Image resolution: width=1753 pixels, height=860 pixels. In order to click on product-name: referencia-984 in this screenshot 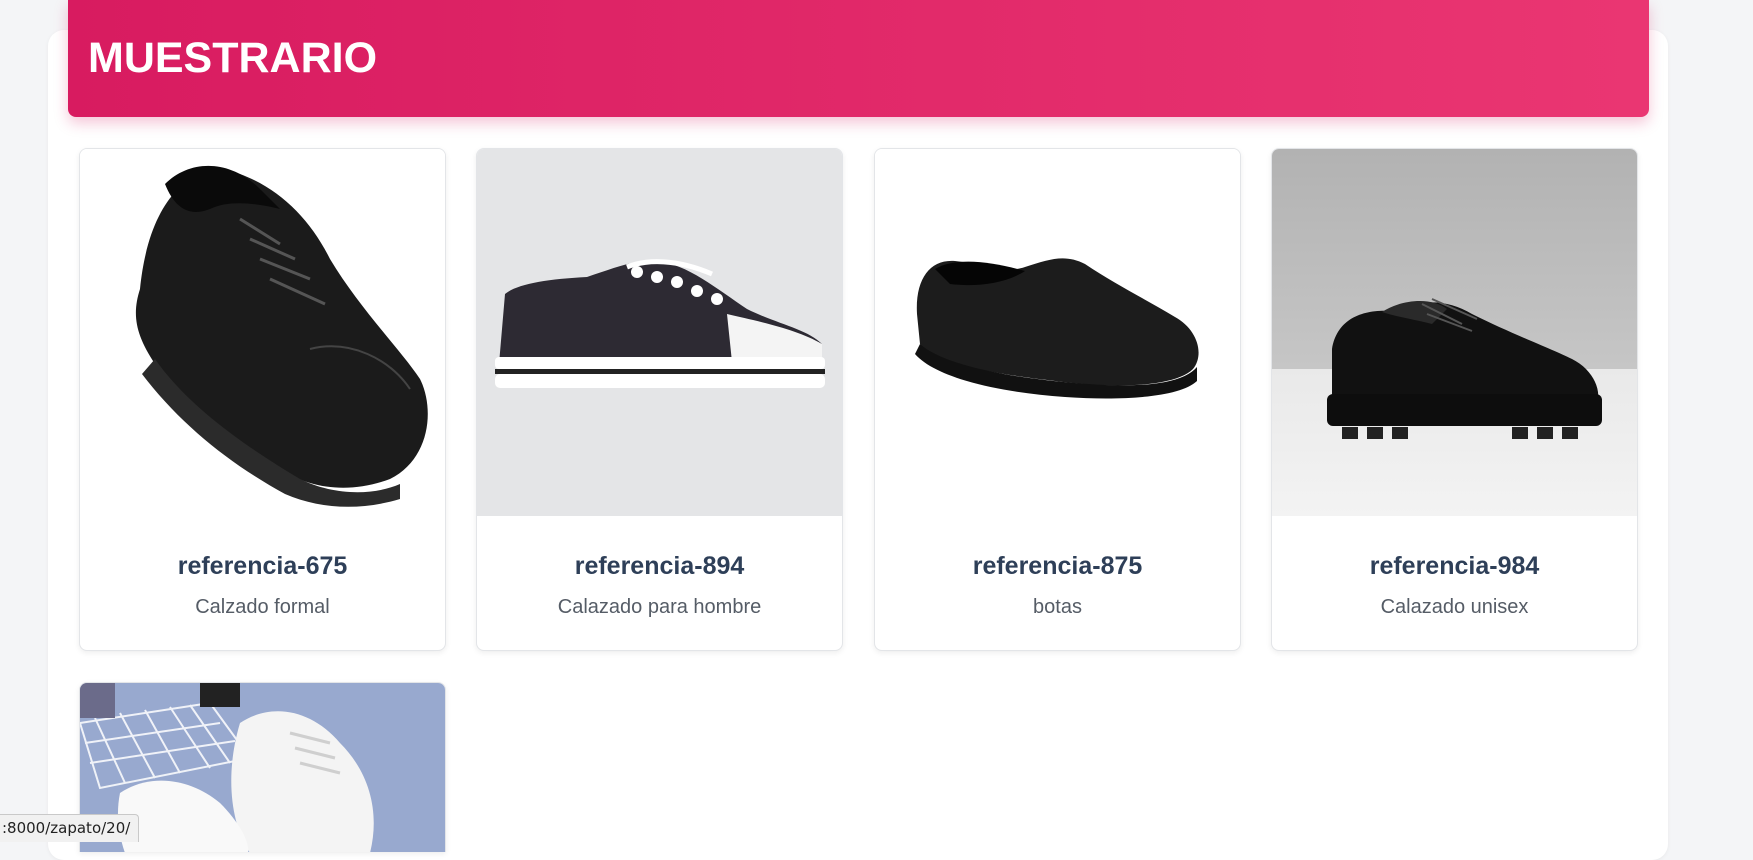, I will do `click(1454, 566)`.